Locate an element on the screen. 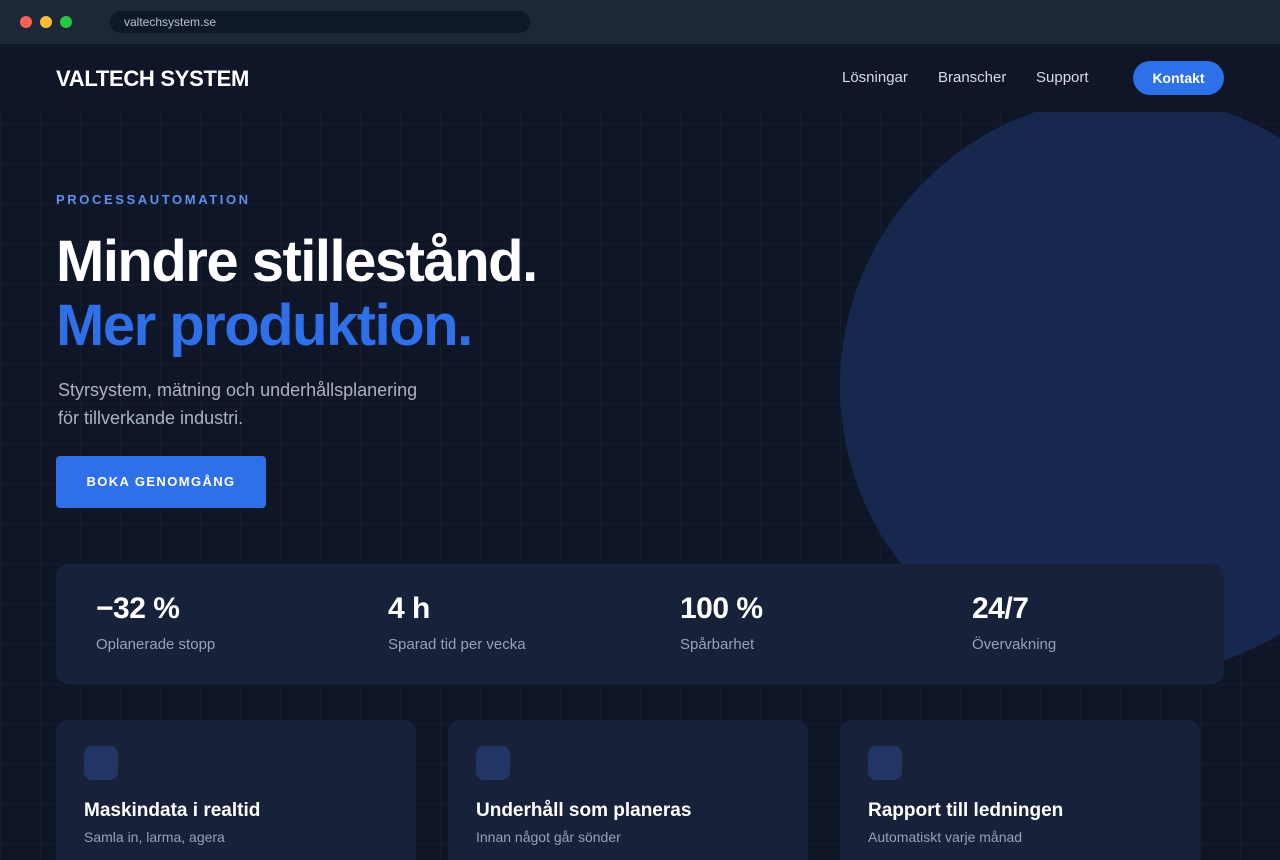 This screenshot has height=860, width=1280. nav-link-support: Support is located at coordinates (1062, 77).